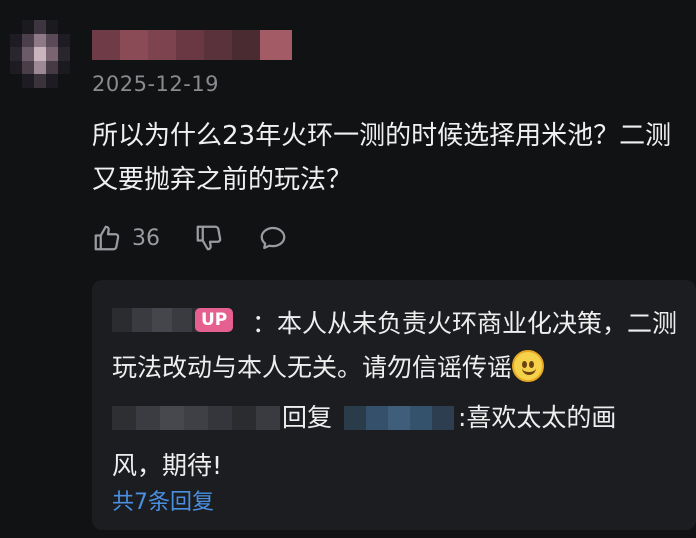 Image resolution: width=696 pixels, height=538 pixels. What do you see at coordinates (399, 418) in the screenshot?
I see `replied-user-redacted` at bounding box center [399, 418].